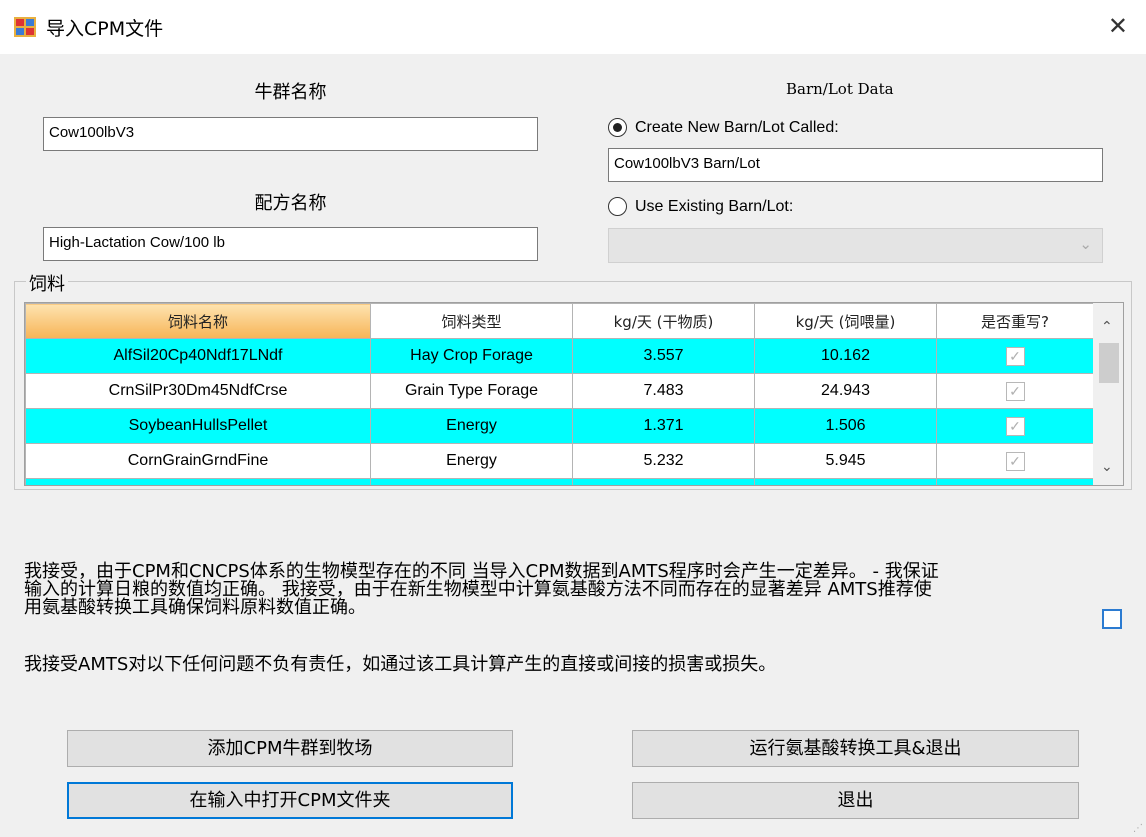 The width and height of the screenshot is (1146, 837). What do you see at coordinates (845, 356) in the screenshot?
I see `asfed-cell: 10.162` at bounding box center [845, 356].